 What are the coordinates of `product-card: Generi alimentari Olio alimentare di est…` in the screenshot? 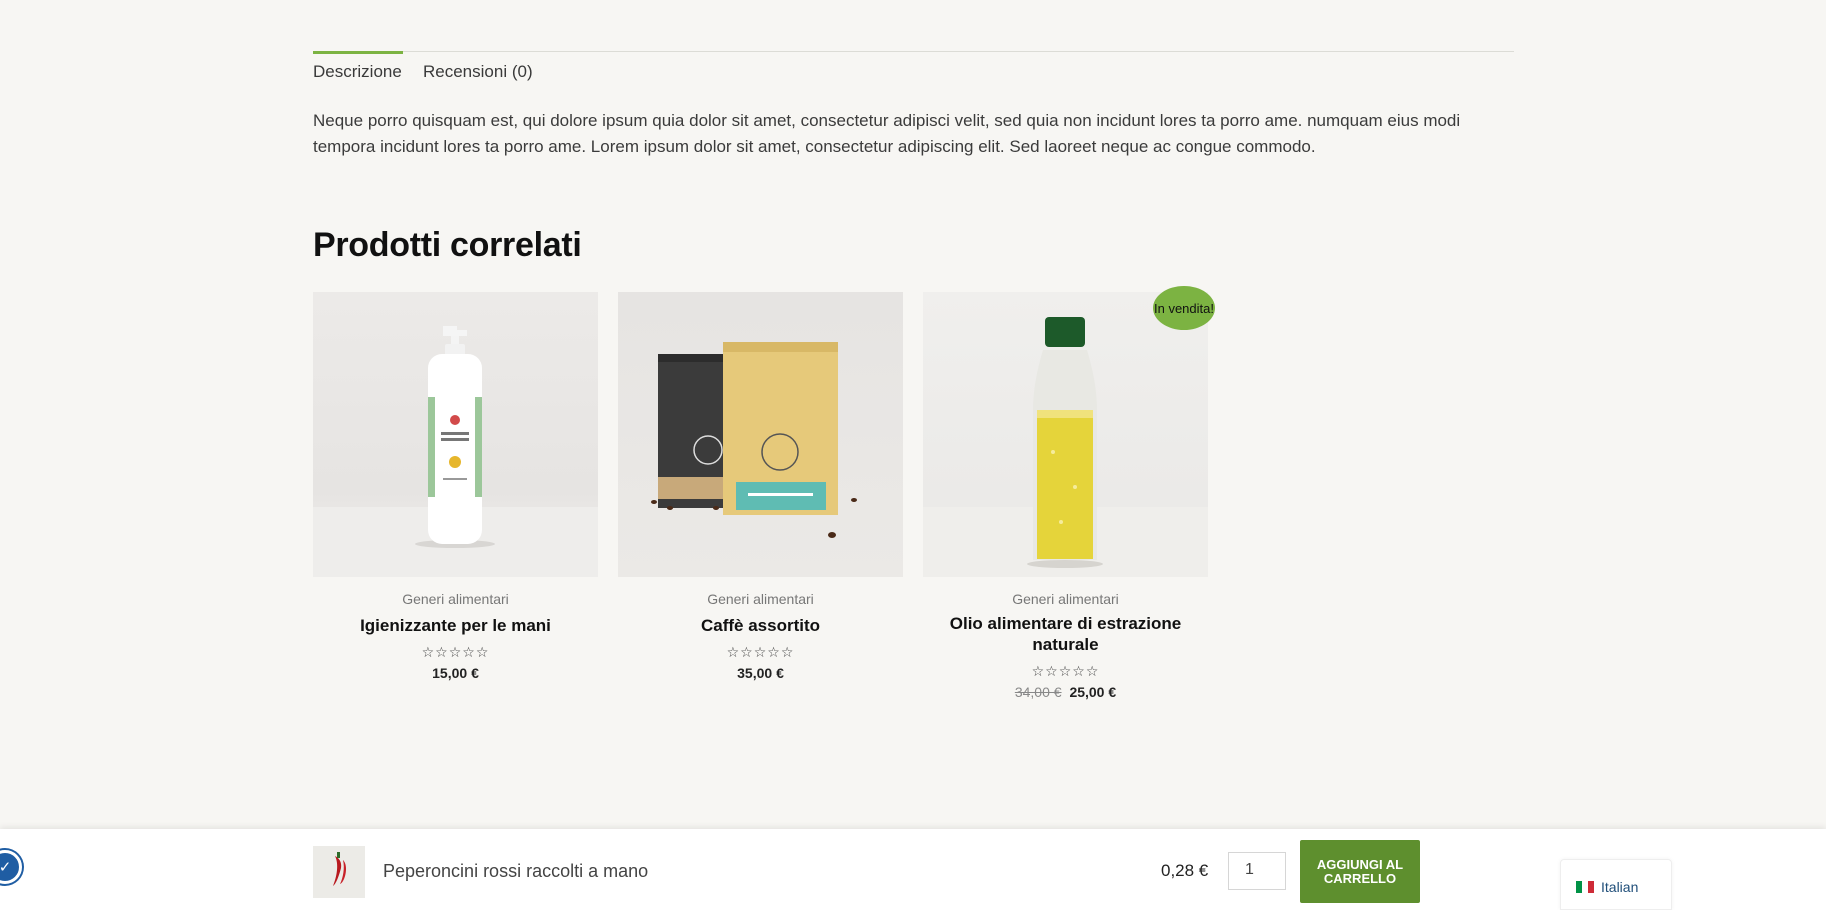 It's located at (1065, 496).